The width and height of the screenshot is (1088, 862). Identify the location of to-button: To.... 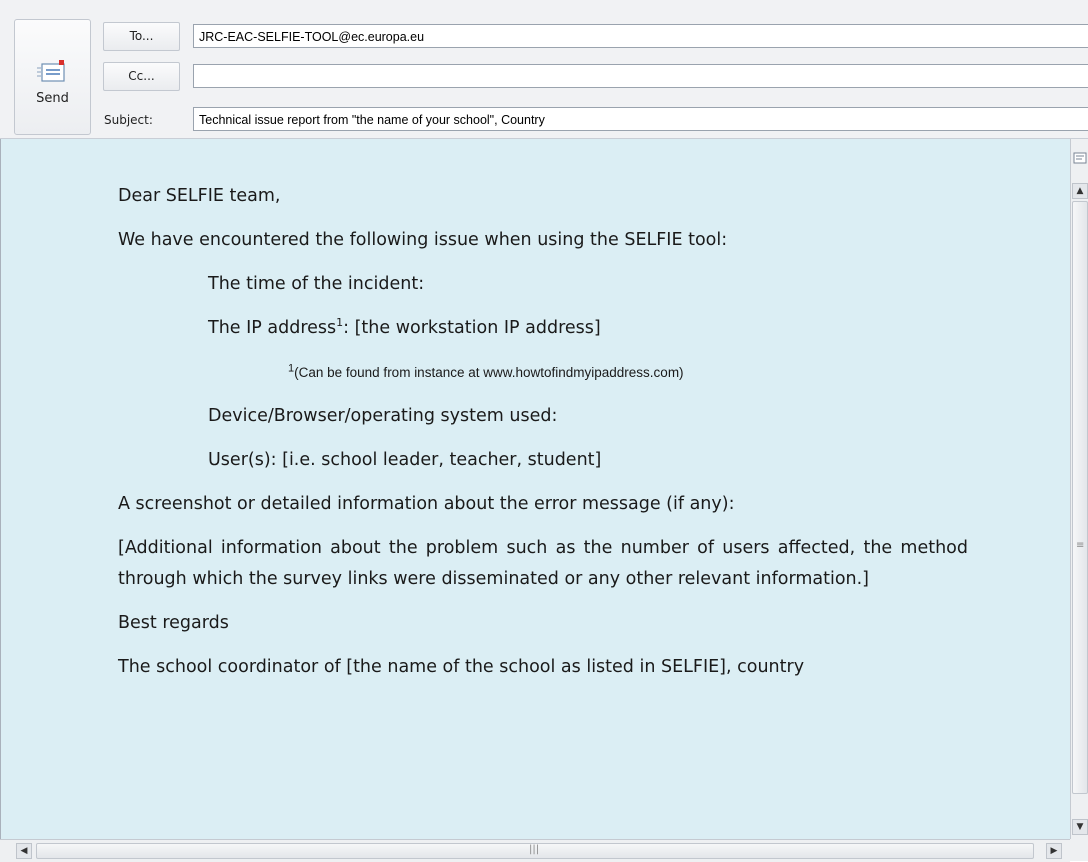
(141, 36).